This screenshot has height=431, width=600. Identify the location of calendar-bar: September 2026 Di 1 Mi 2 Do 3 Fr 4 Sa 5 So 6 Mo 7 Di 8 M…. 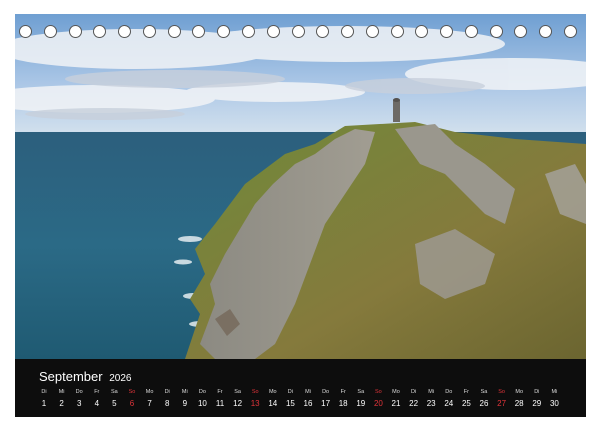
(300, 388).